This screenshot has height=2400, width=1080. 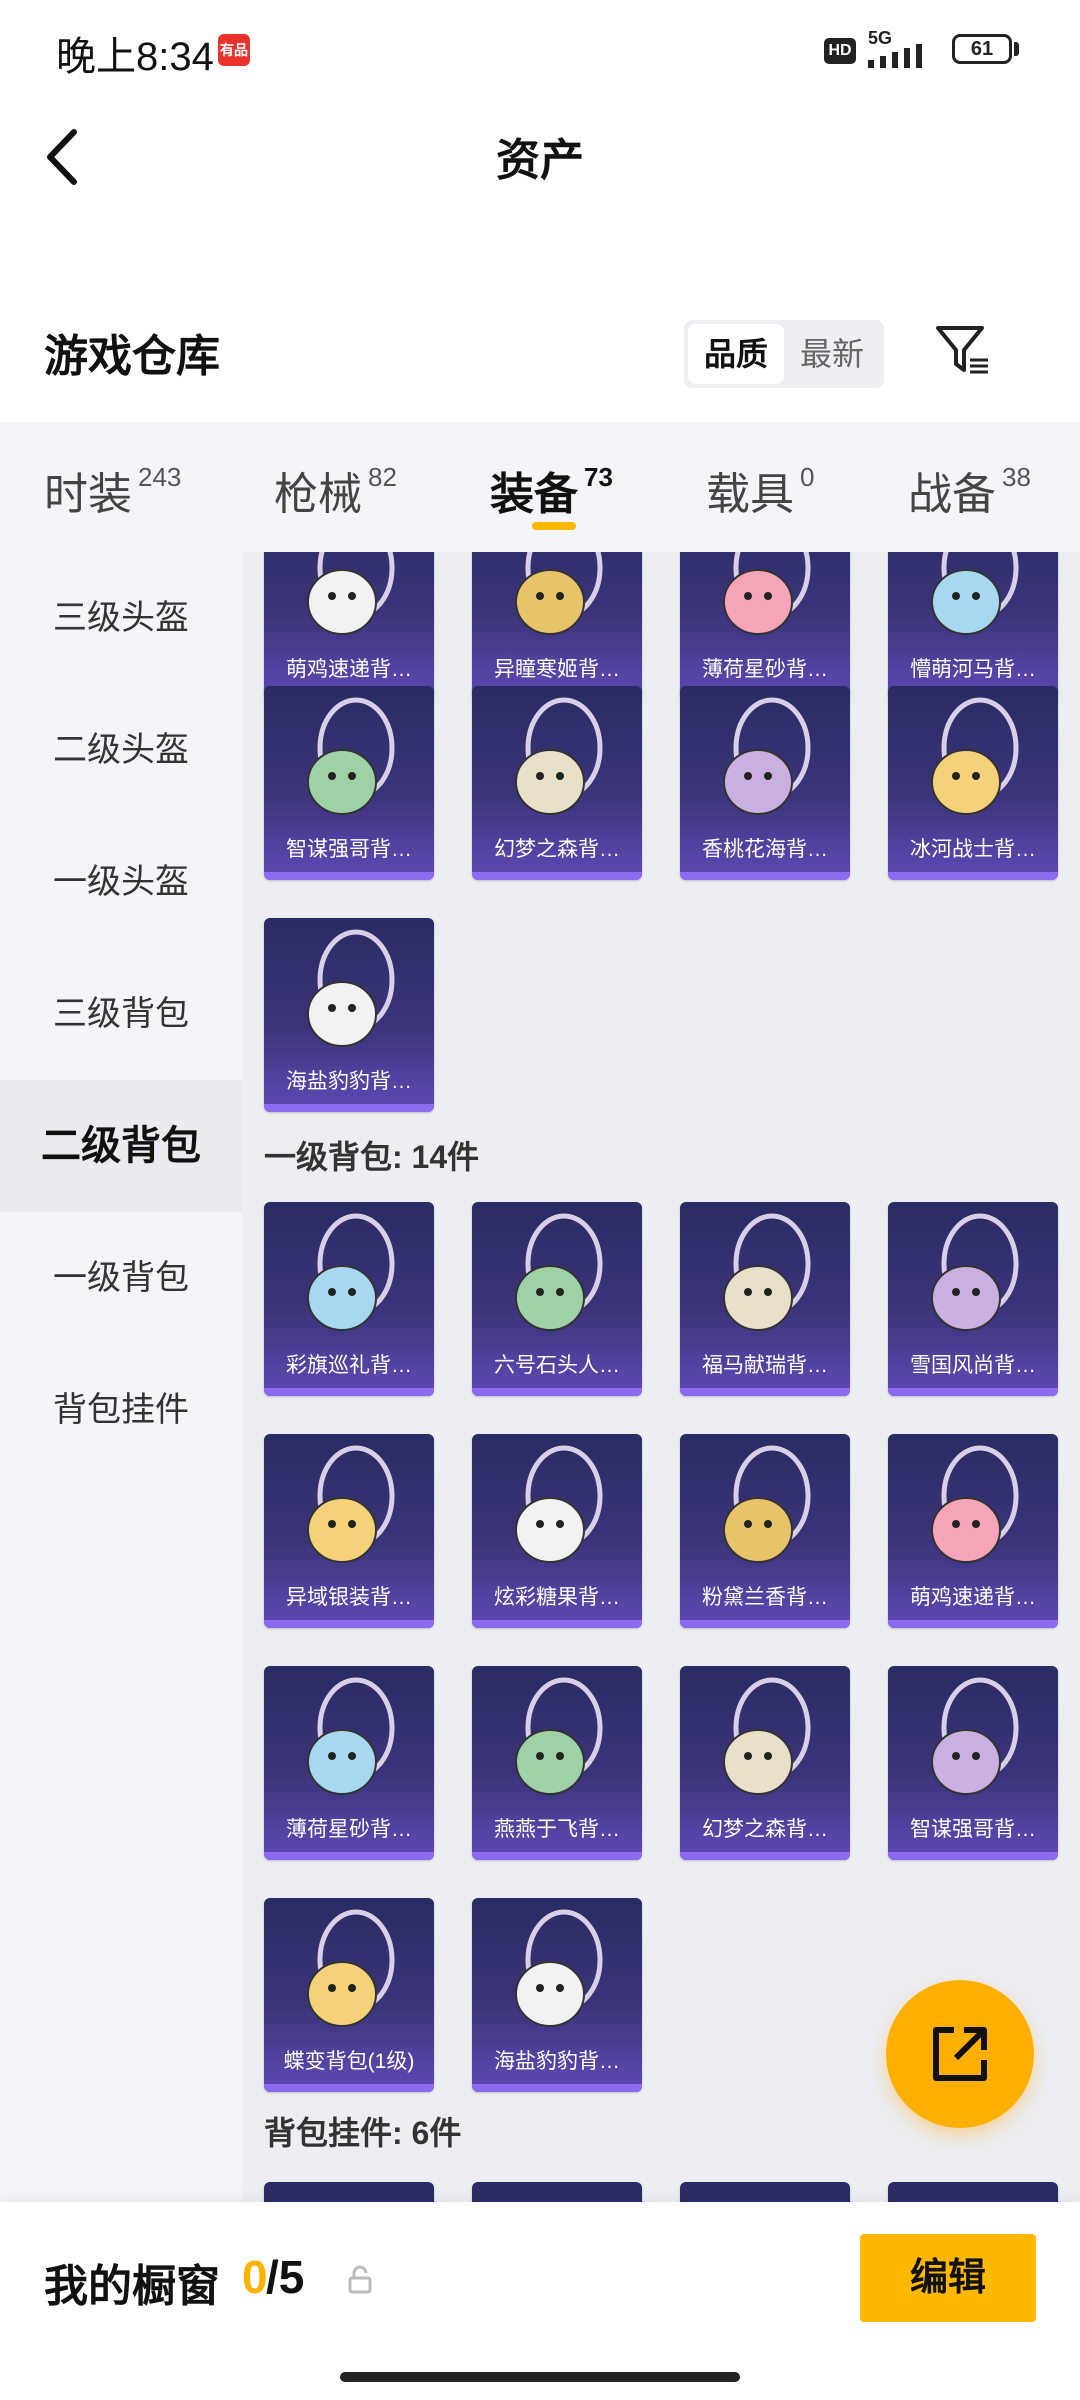 I want to click on tab-vehicles: 载具 0, so click(x=760, y=488).